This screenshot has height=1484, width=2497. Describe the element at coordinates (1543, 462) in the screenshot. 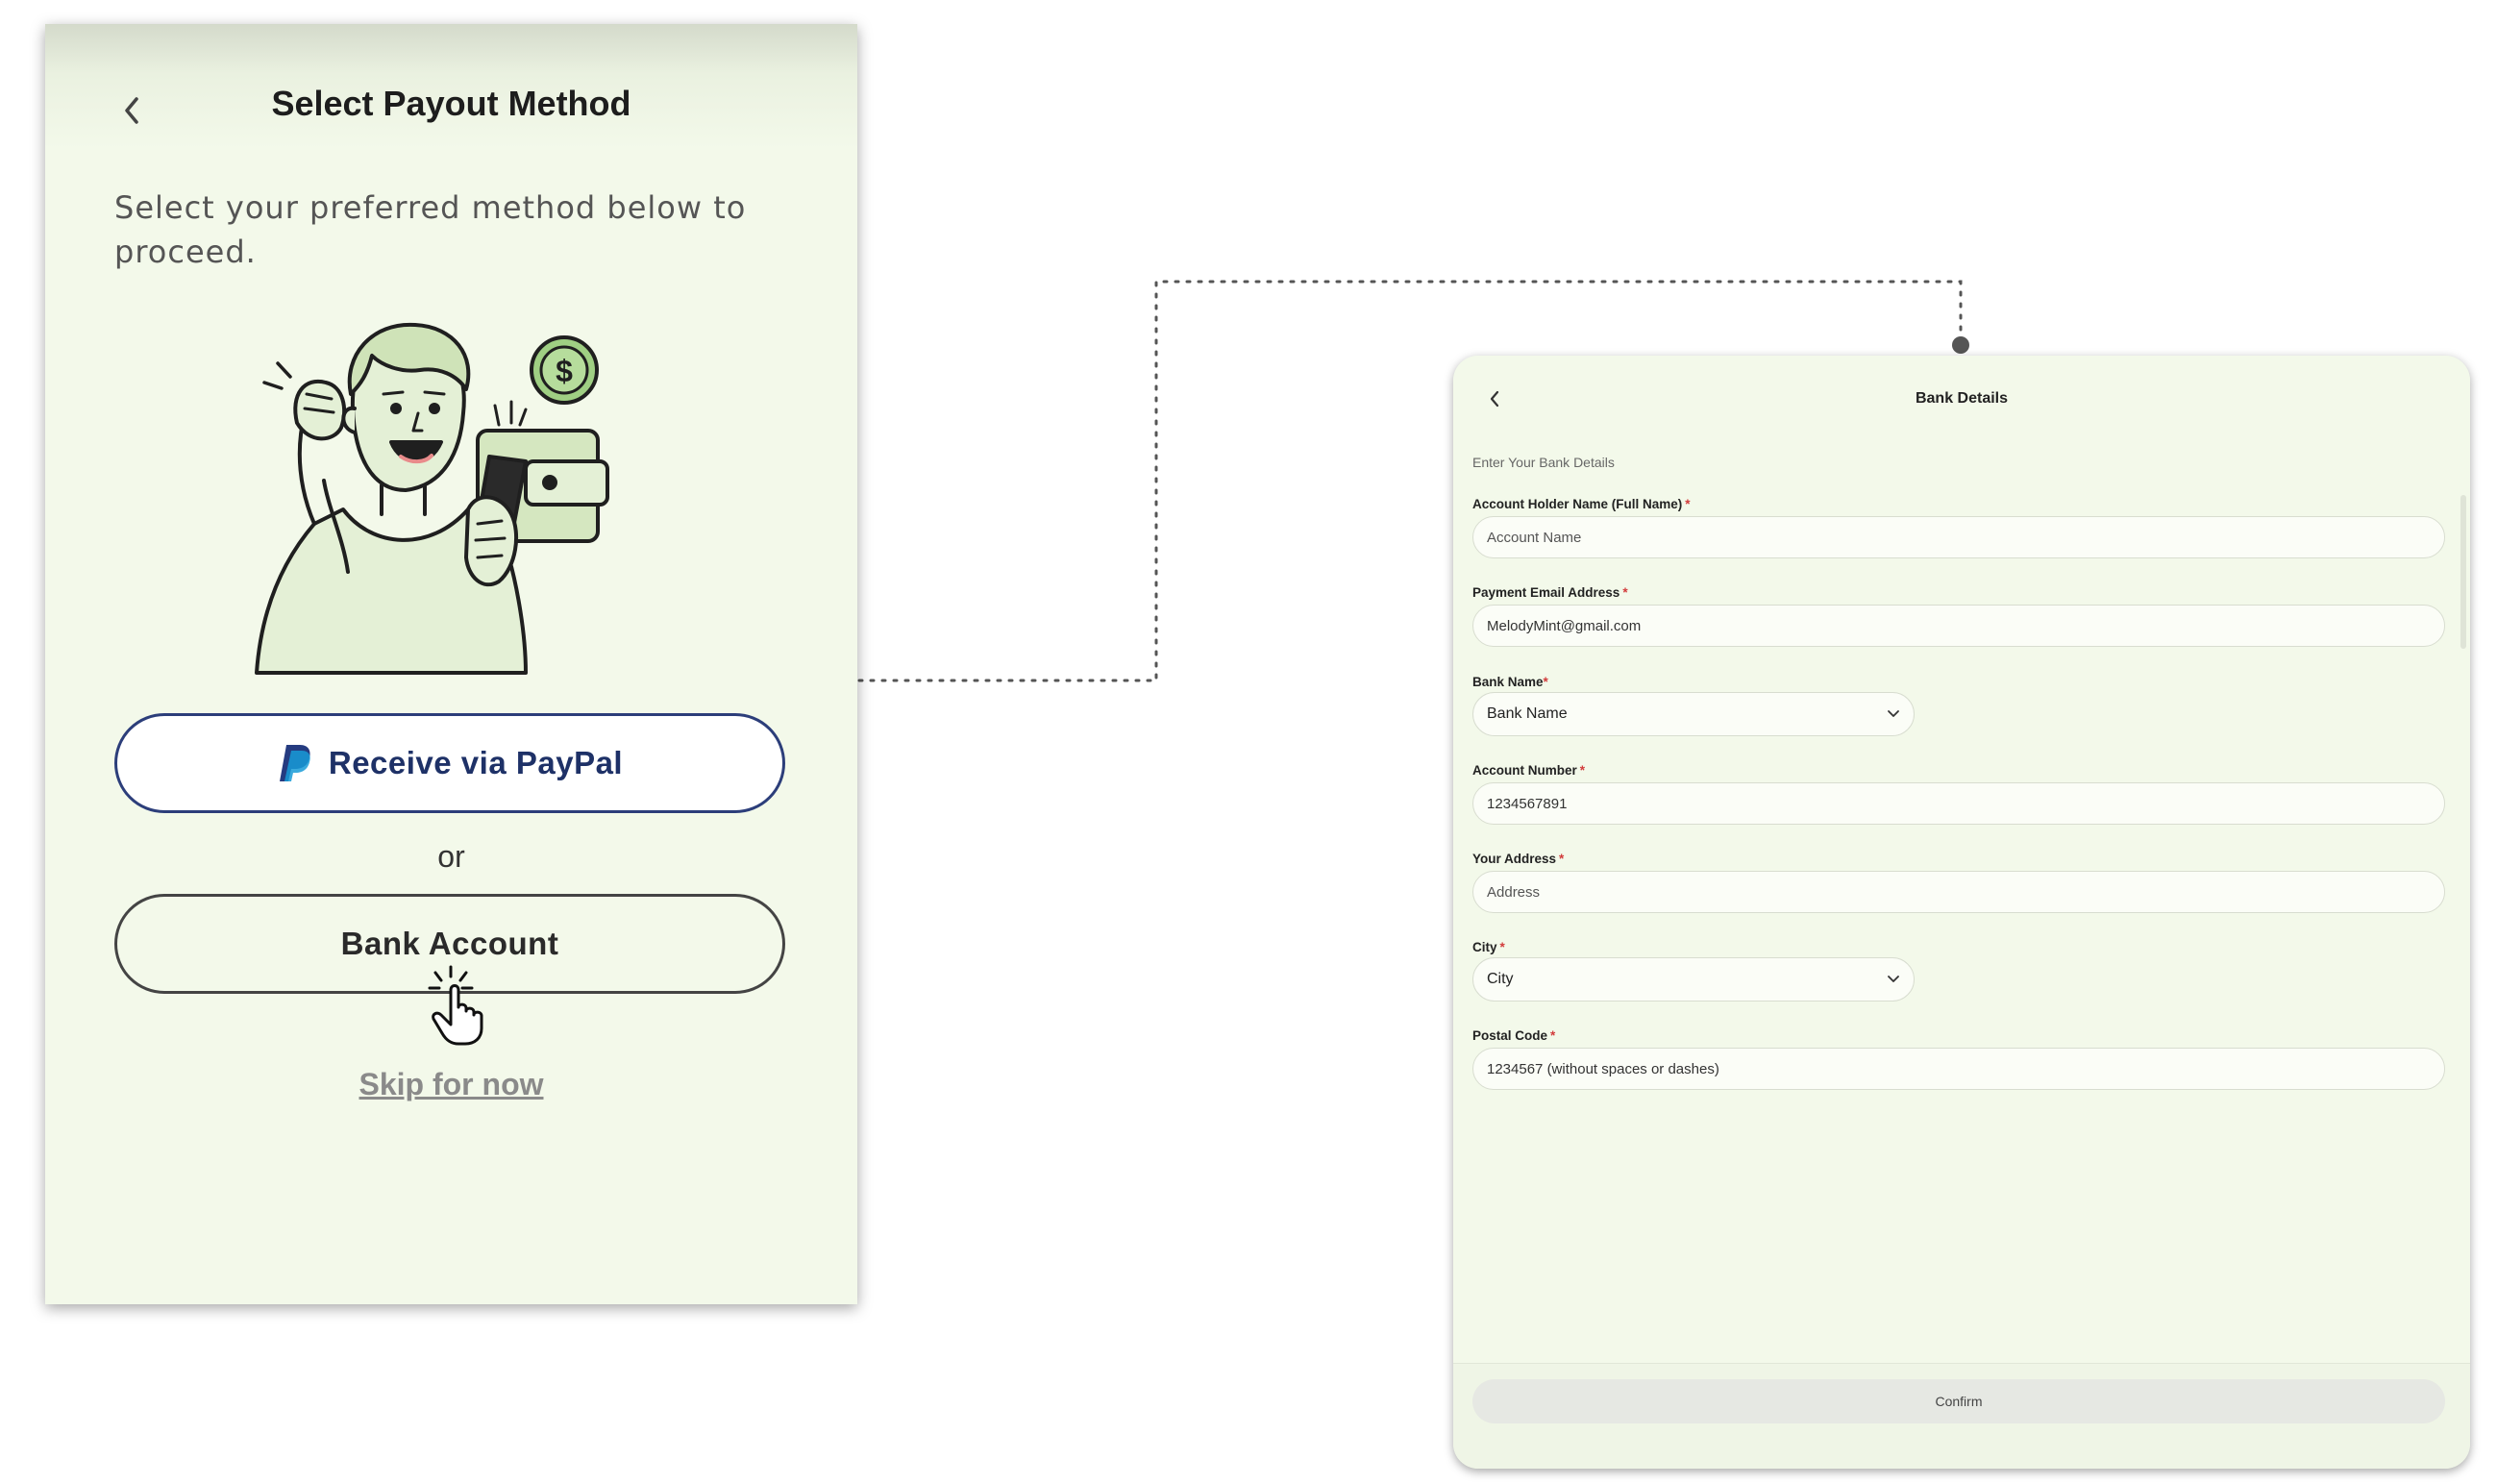

I see `page-subtitle: Enter Your Bank Details` at that location.